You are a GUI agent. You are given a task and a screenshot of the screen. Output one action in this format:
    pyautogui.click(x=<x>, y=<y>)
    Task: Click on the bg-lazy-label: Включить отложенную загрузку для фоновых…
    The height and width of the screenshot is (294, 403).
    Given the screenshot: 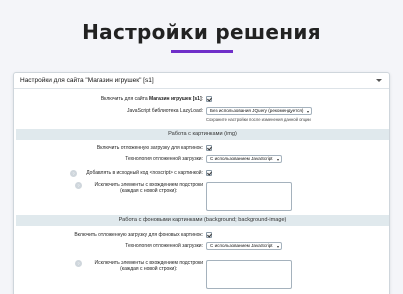 What is the action you would take?
    pyautogui.click(x=138, y=235)
    